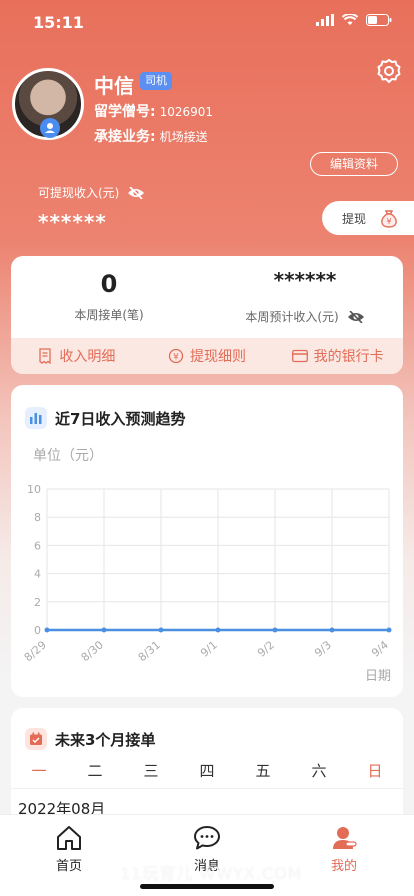  Describe the element at coordinates (209, 648) in the screenshot. I see `x-tick-label: 9/1` at that location.